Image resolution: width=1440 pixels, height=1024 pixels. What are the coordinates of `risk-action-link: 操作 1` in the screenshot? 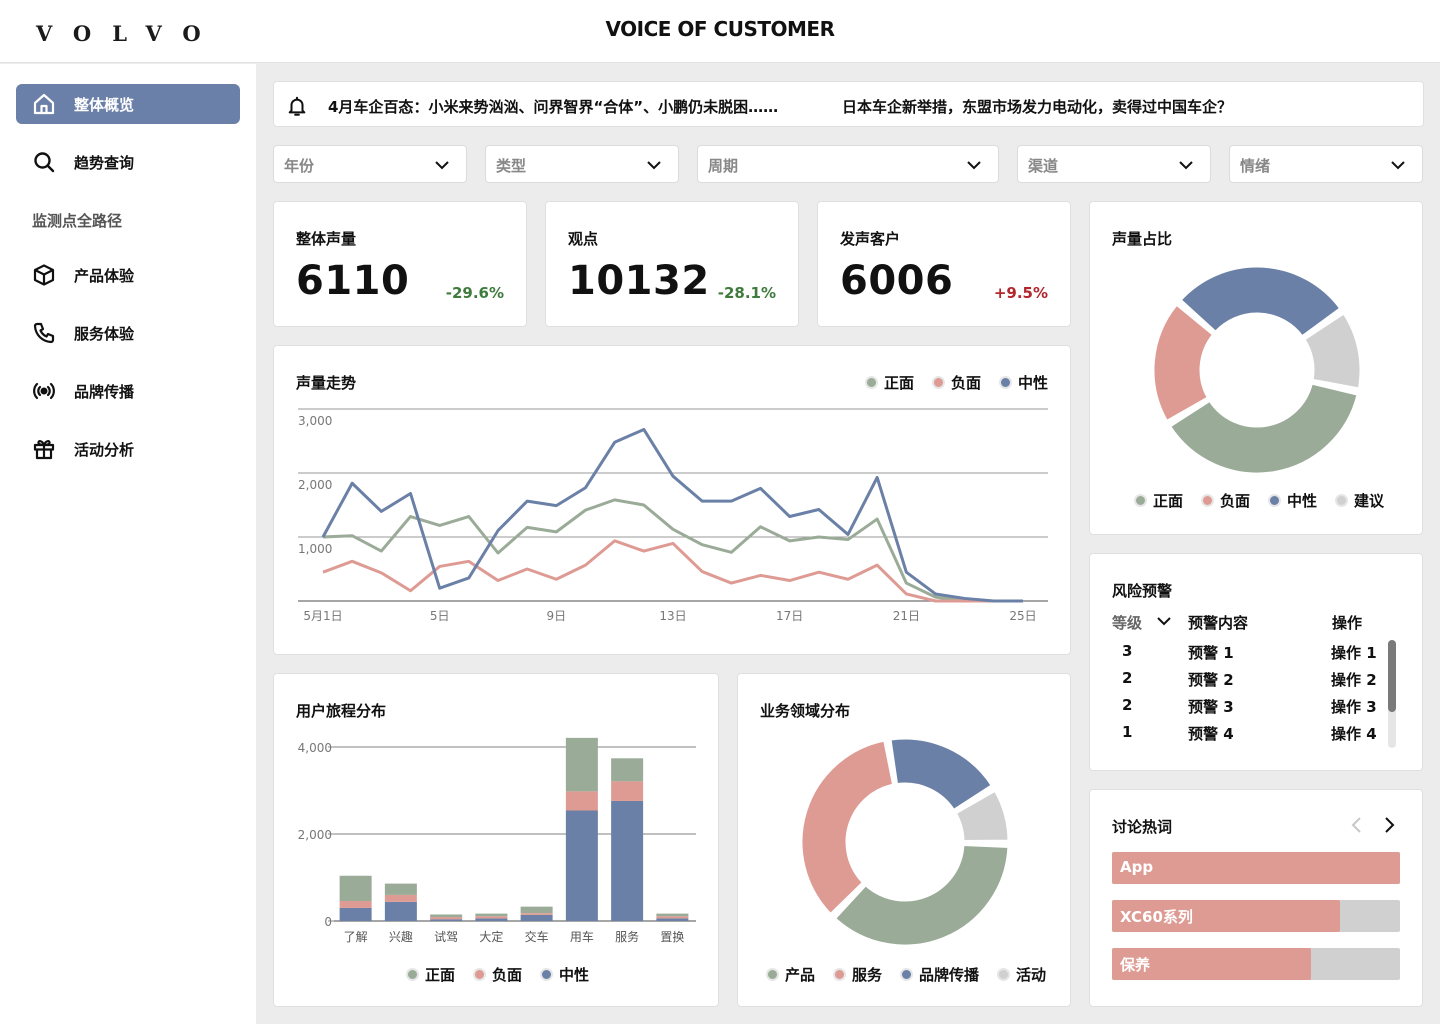 It's located at (1354, 652).